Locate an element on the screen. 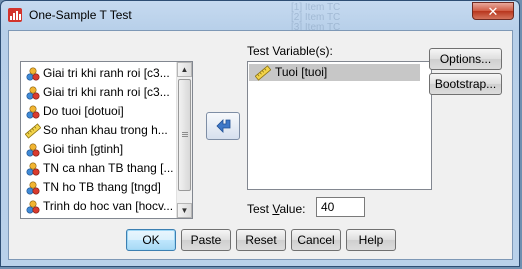 This screenshot has height=269, width=522. list-item-label: Do tuoi [dotuoi] is located at coordinates (83, 111).